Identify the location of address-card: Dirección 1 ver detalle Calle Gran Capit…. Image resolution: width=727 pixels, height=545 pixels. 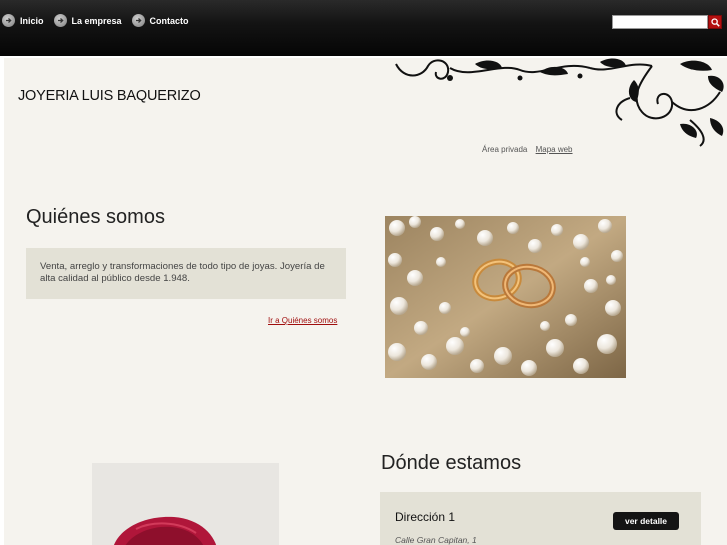
(540, 518).